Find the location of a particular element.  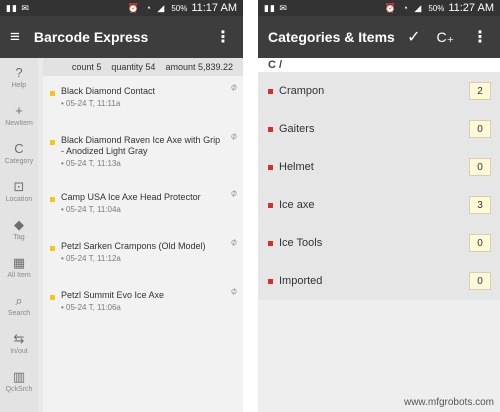

plus-icon: + is located at coordinates (19, 110).